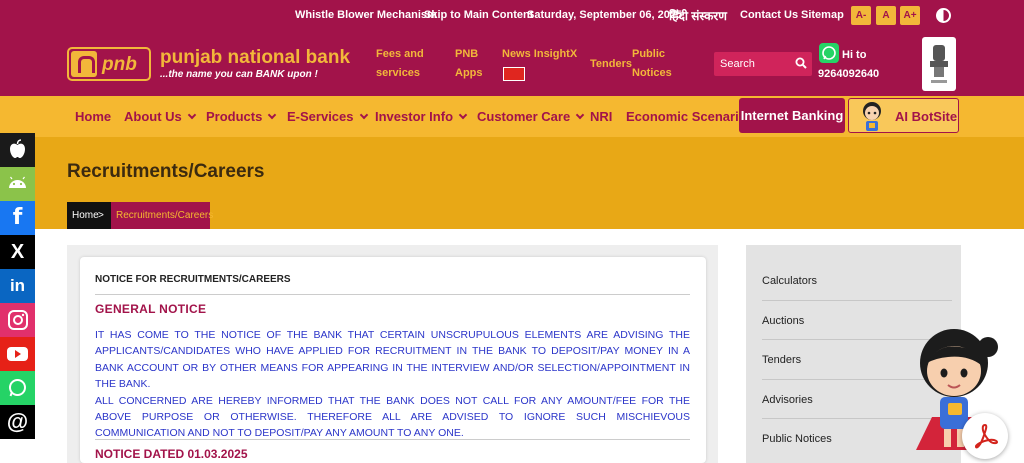  I want to click on nav-products: Products, so click(241, 116).